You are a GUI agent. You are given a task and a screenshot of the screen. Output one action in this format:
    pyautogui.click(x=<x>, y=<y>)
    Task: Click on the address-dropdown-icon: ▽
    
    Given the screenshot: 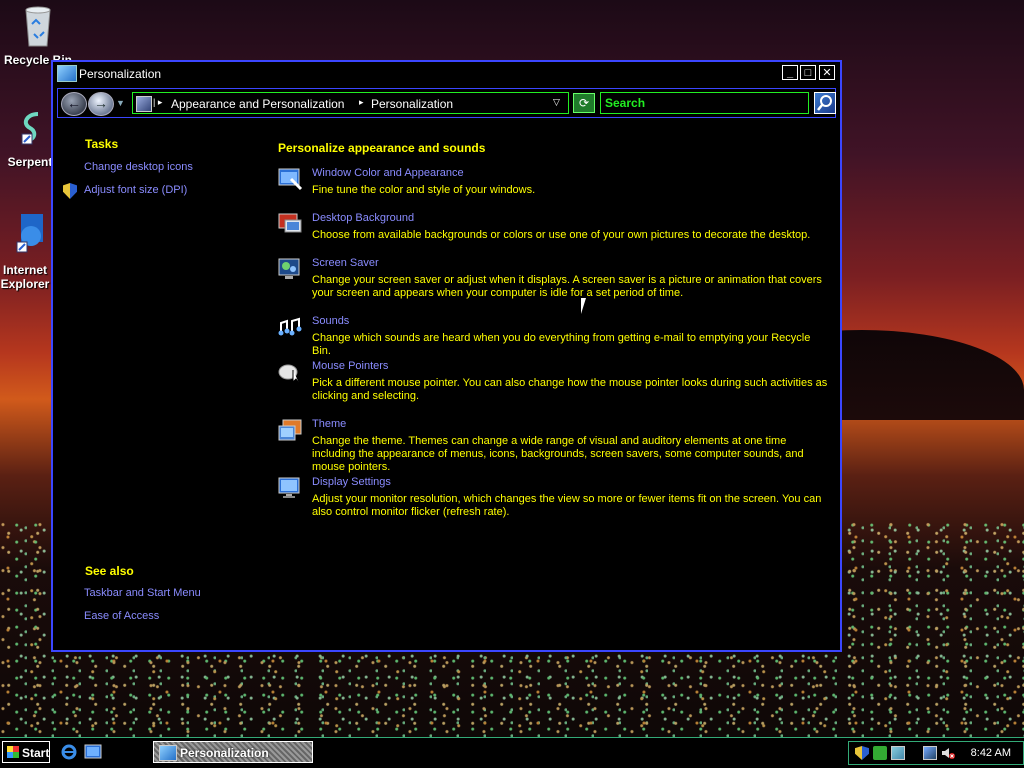 What is the action you would take?
    pyautogui.click(x=556, y=102)
    